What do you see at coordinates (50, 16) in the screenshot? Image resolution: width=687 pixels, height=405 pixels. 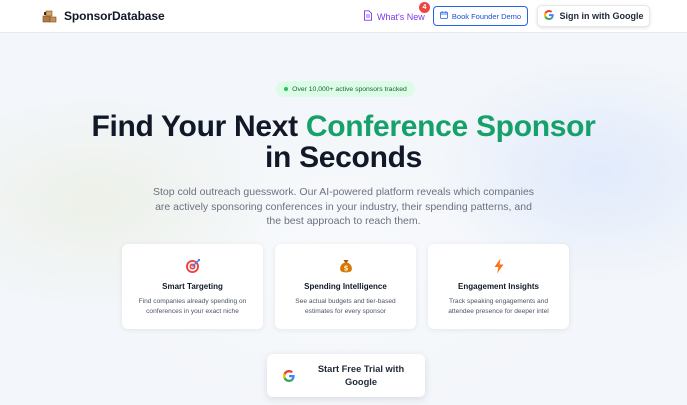 I see `boxes-stack-icon` at bounding box center [50, 16].